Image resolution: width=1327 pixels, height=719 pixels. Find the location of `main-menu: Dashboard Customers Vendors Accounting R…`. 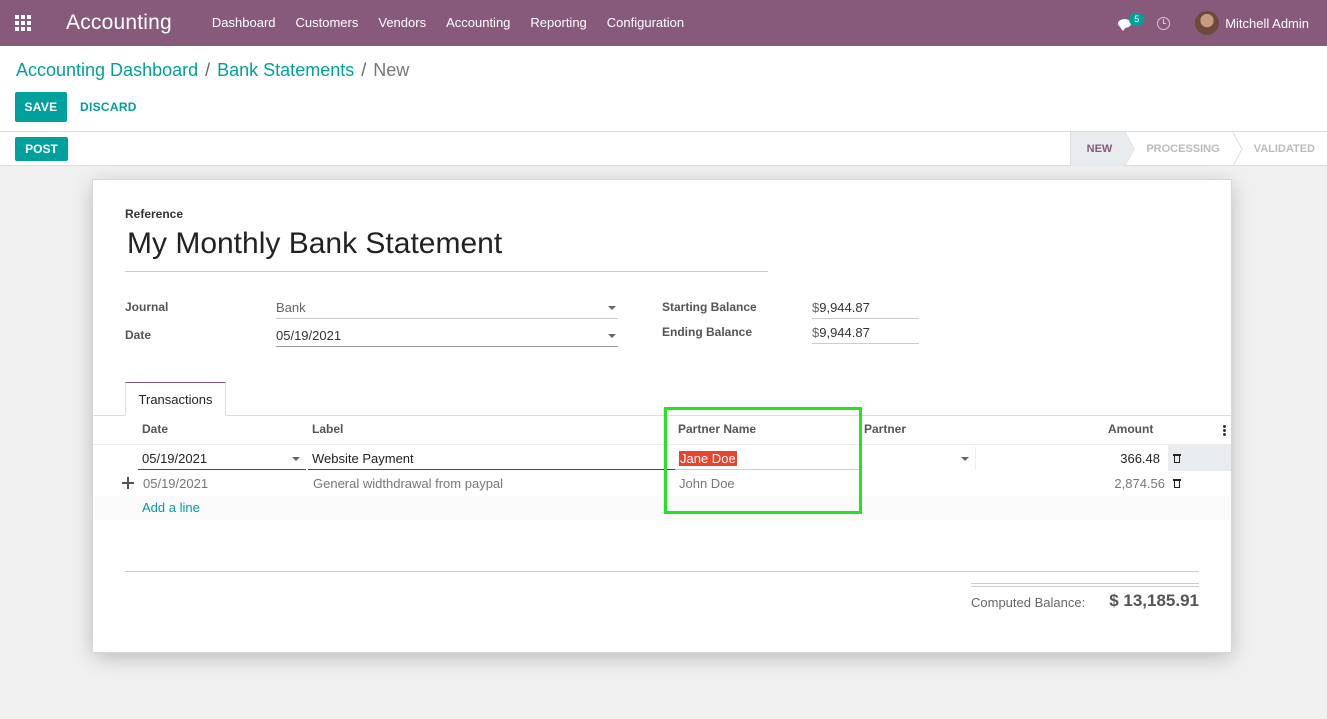

main-menu: Dashboard Customers Vendors Accounting R… is located at coordinates (448, 23).